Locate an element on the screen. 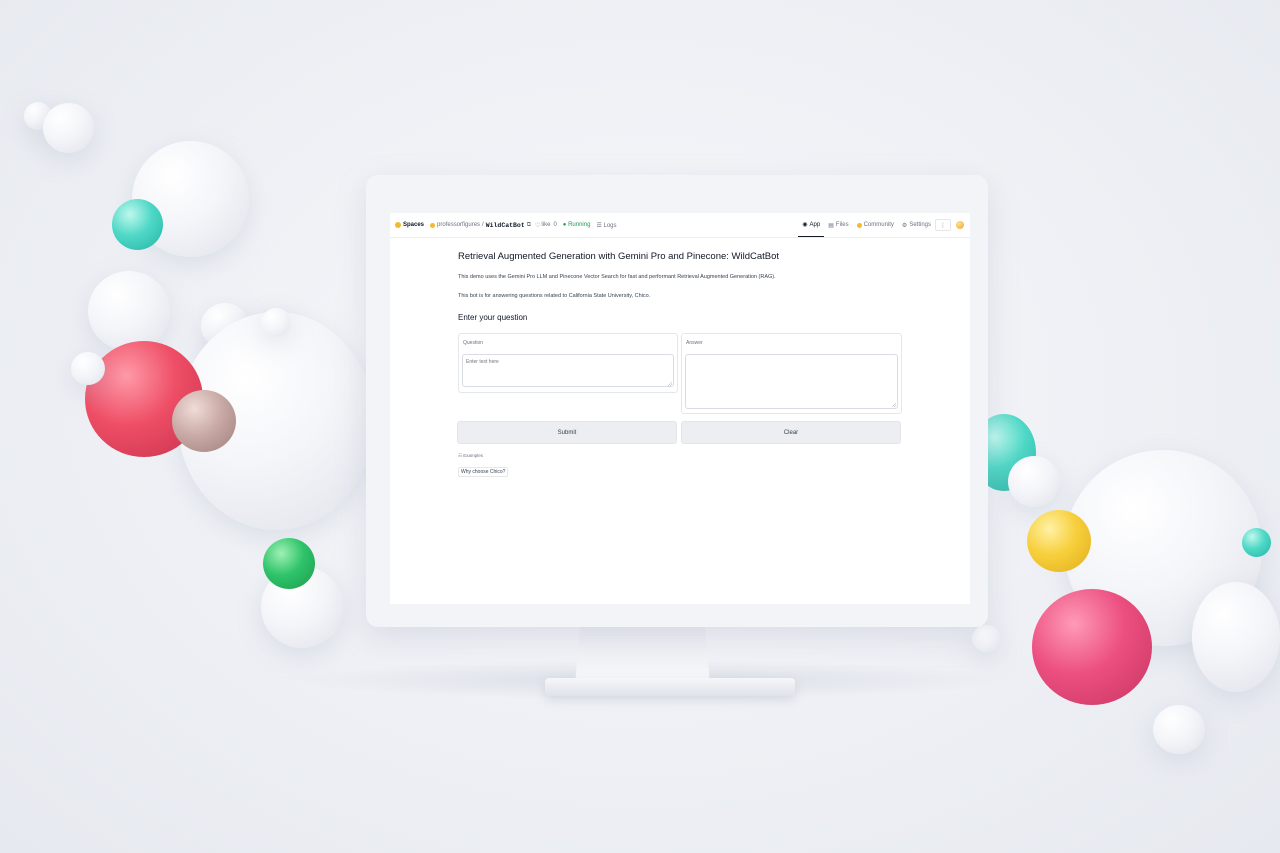 The image size is (1280, 853). tab-app: ◉ App is located at coordinates (811, 225).